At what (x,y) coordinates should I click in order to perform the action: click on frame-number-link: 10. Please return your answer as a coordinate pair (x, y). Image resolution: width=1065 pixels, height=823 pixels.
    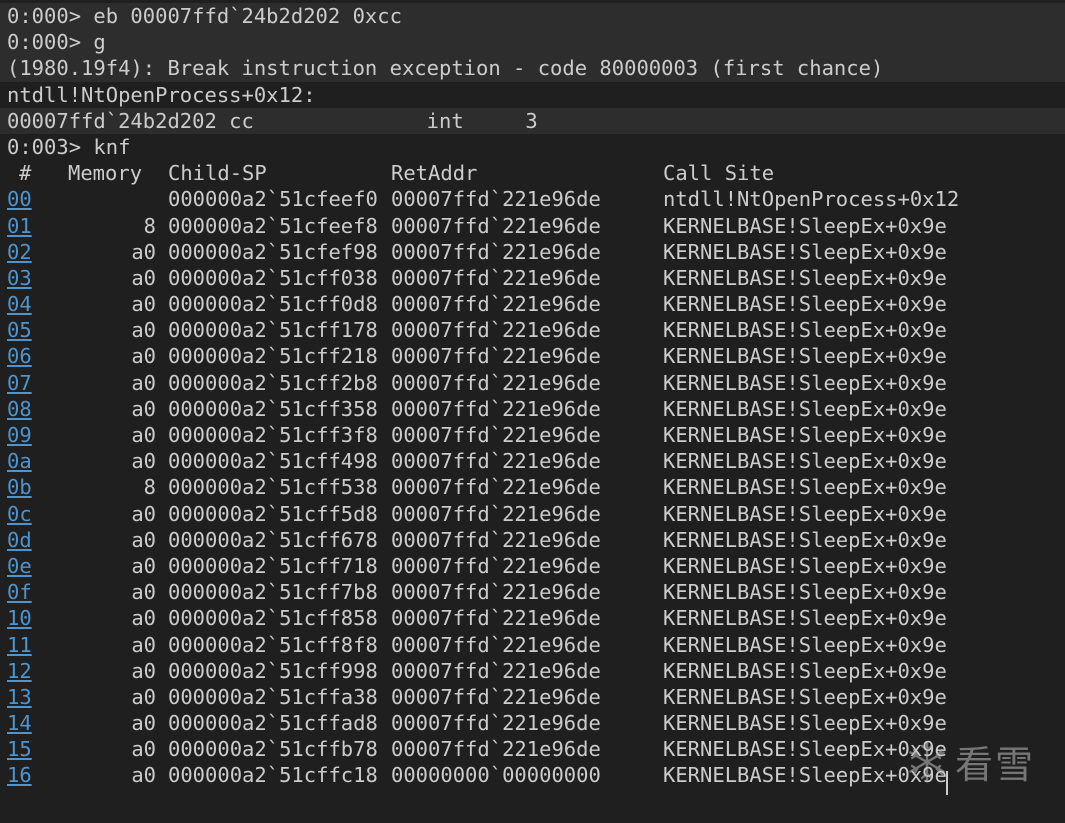
    Looking at the image, I should click on (19, 618).